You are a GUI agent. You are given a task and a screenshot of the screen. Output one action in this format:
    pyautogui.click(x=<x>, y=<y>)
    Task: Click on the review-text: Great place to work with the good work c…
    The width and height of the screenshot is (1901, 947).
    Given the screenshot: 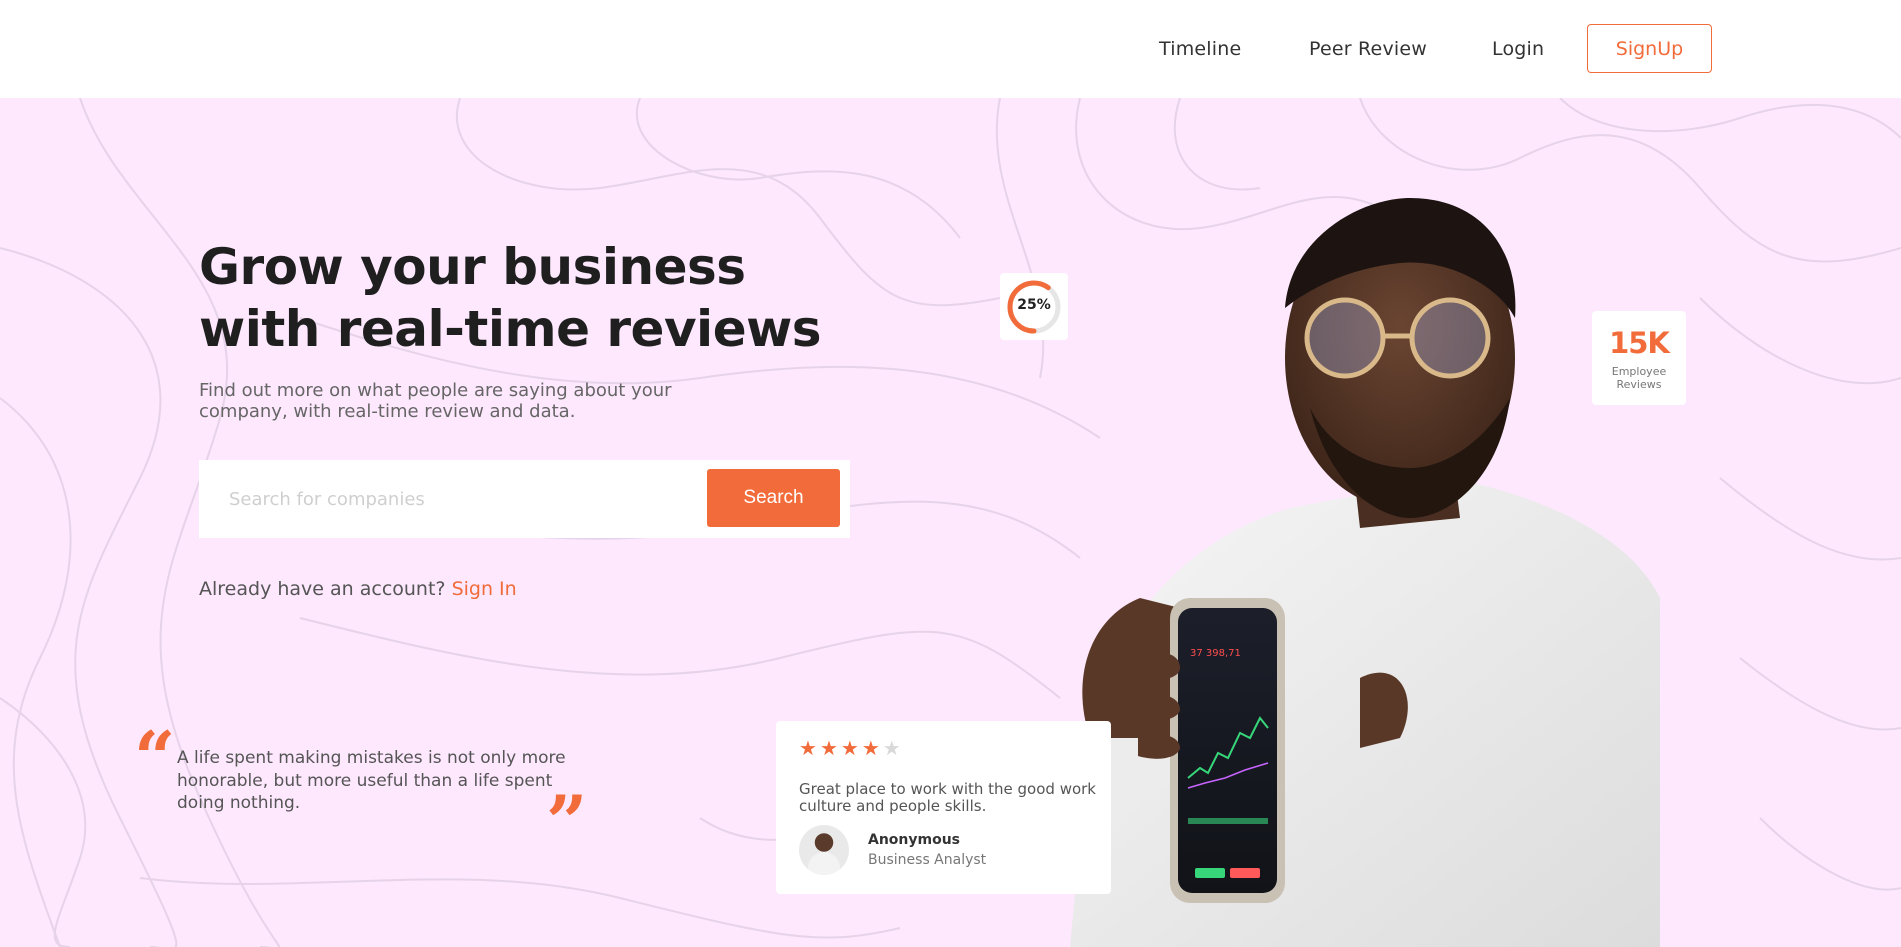 What is the action you would take?
    pyautogui.click(x=947, y=797)
    